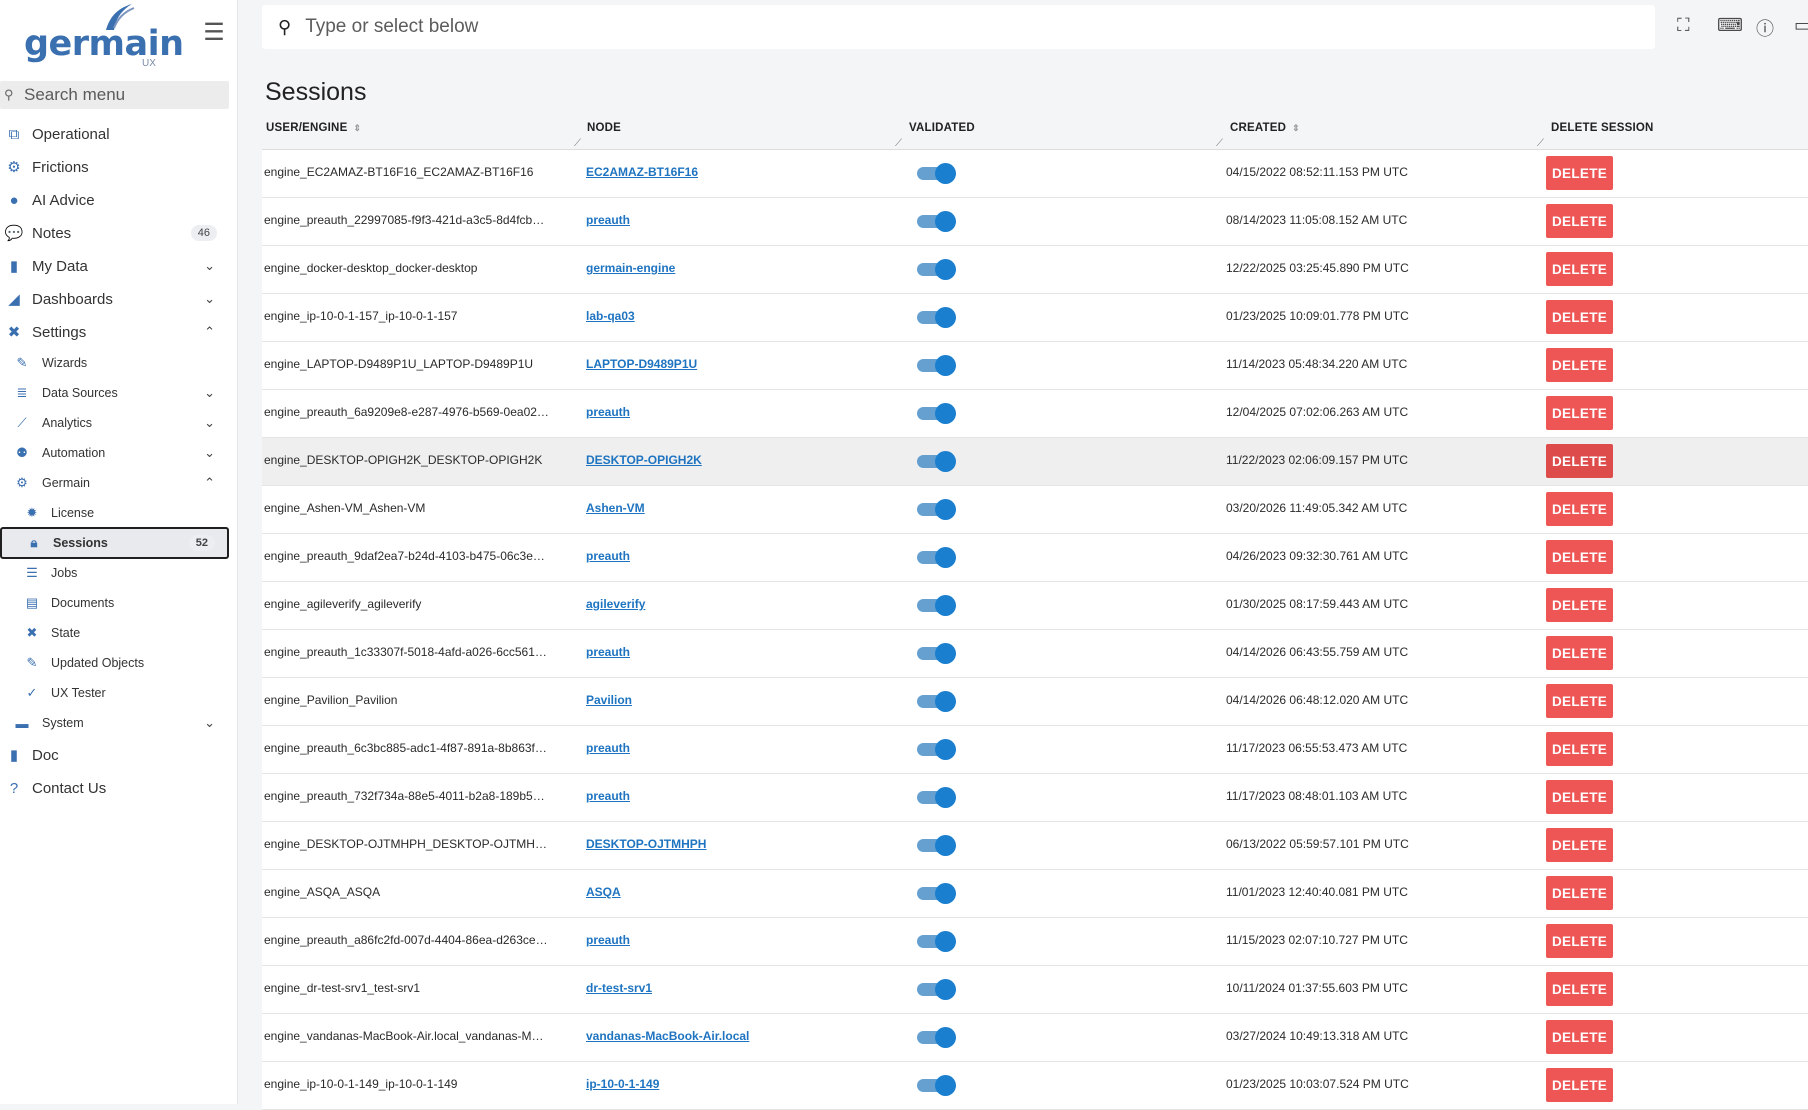  What do you see at coordinates (942, 128) in the screenshot?
I see `column-header-validated: VALIDATED` at bounding box center [942, 128].